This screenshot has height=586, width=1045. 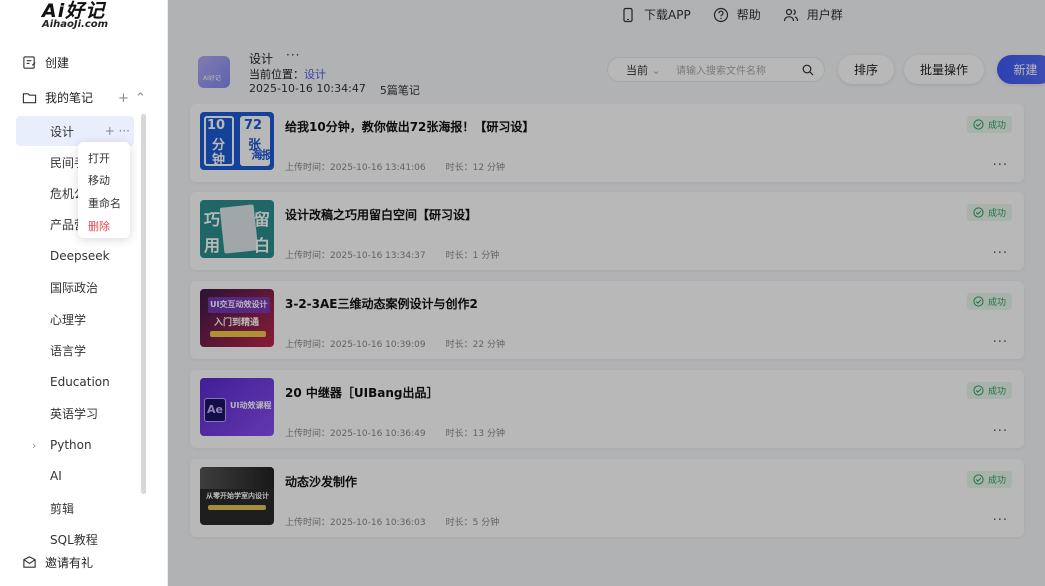 I want to click on folder-icon, so click(x=29, y=98).